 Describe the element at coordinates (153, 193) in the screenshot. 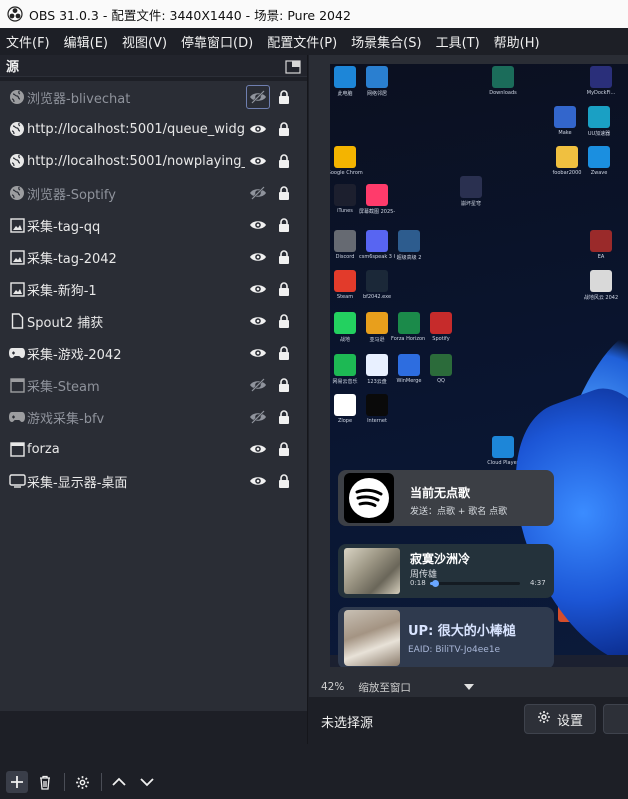

I see `source-item: 浏览器-Soptify` at that location.